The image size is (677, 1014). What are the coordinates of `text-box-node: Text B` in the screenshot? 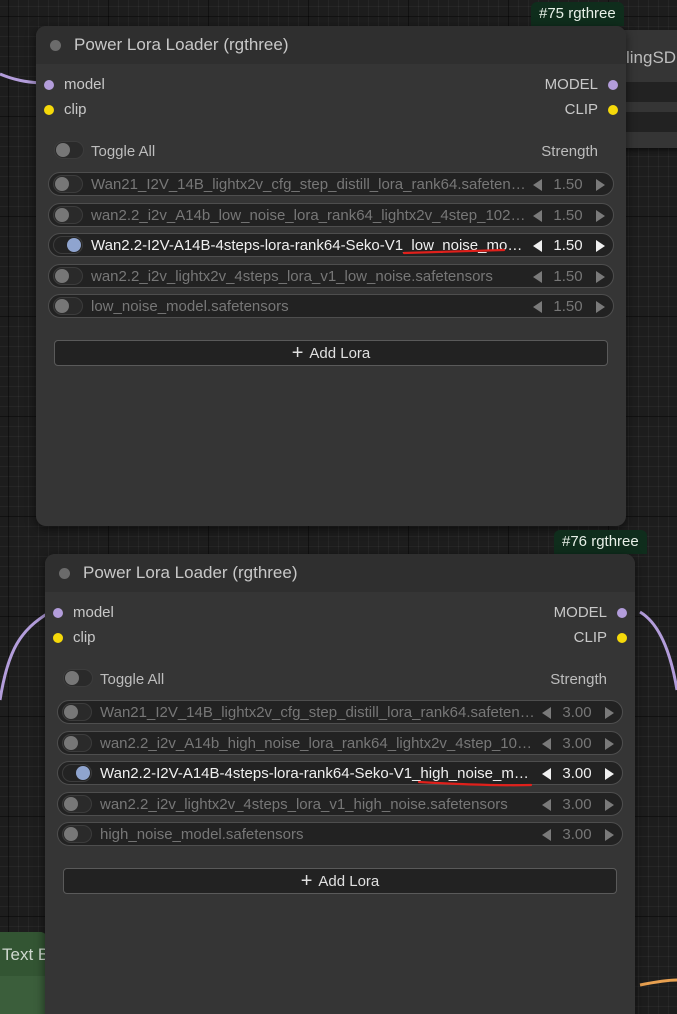 It's located at (24, 973).